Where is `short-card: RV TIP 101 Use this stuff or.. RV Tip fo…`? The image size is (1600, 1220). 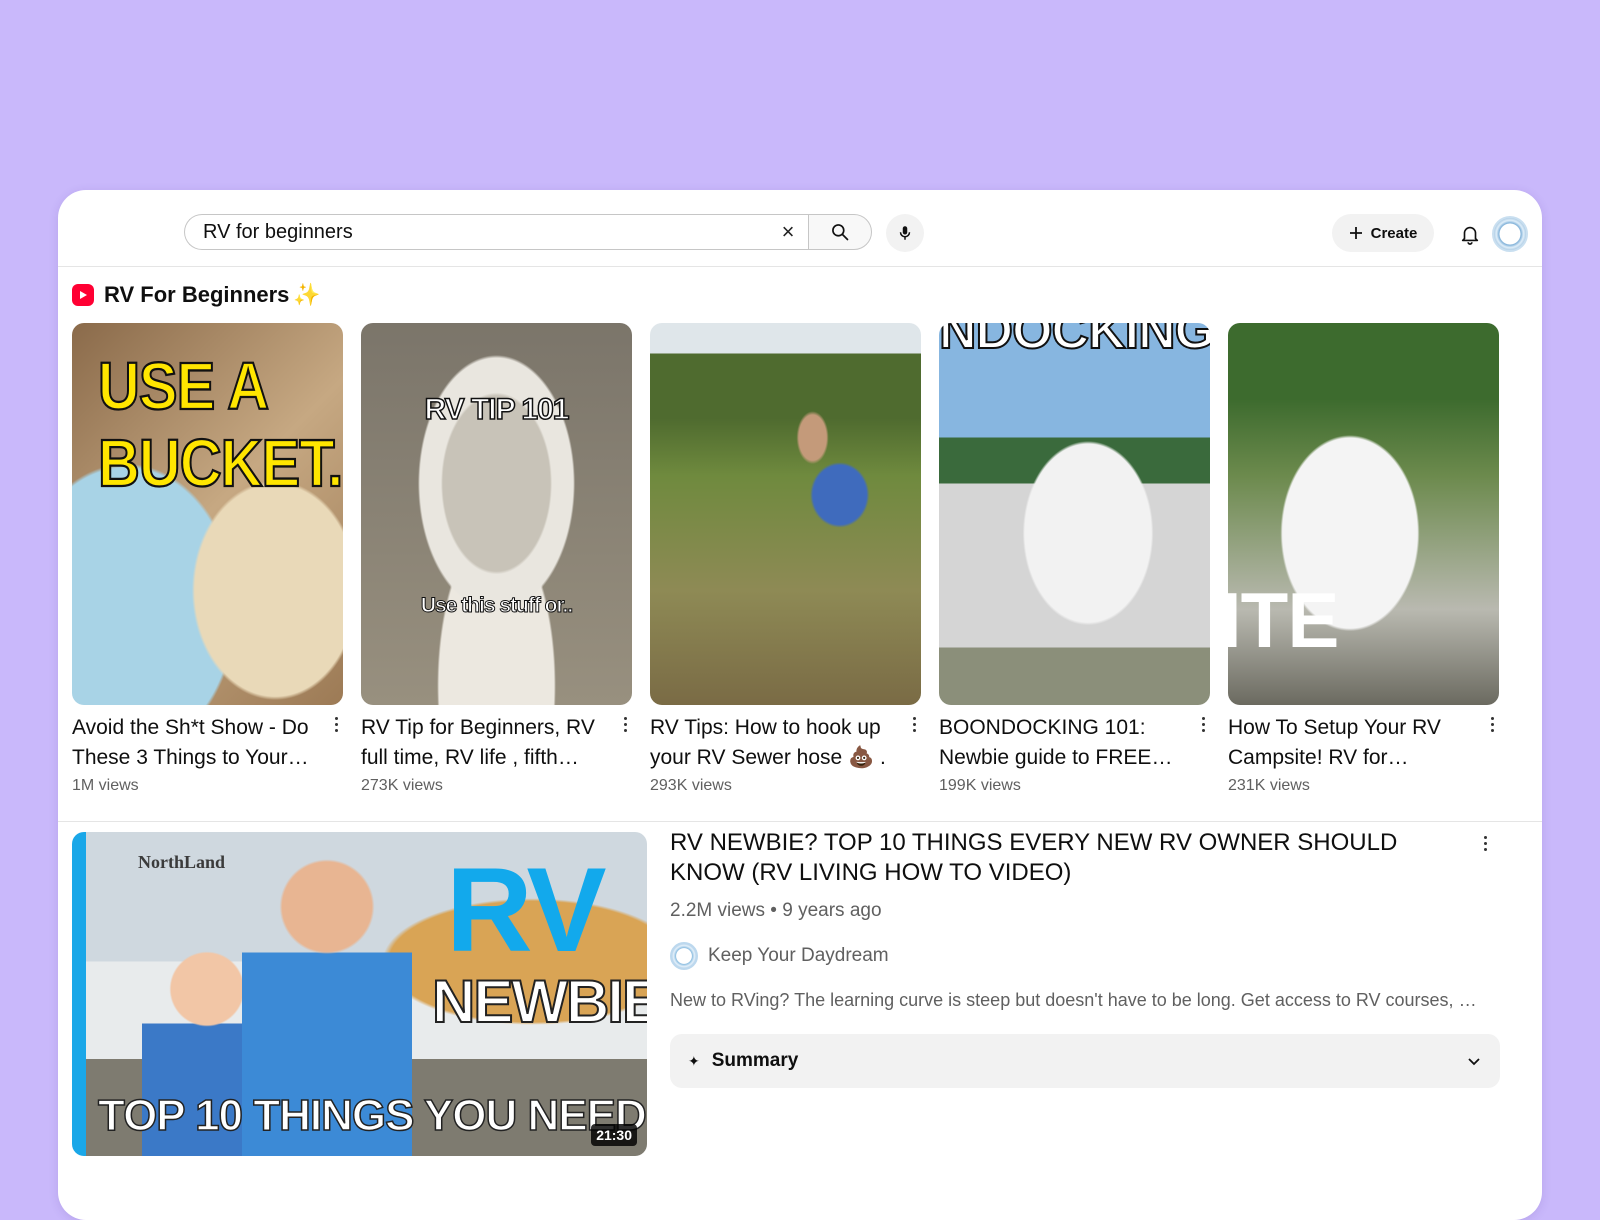
short-card: RV TIP 101 Use this stuff or.. RV Tip fo… is located at coordinates (496, 559).